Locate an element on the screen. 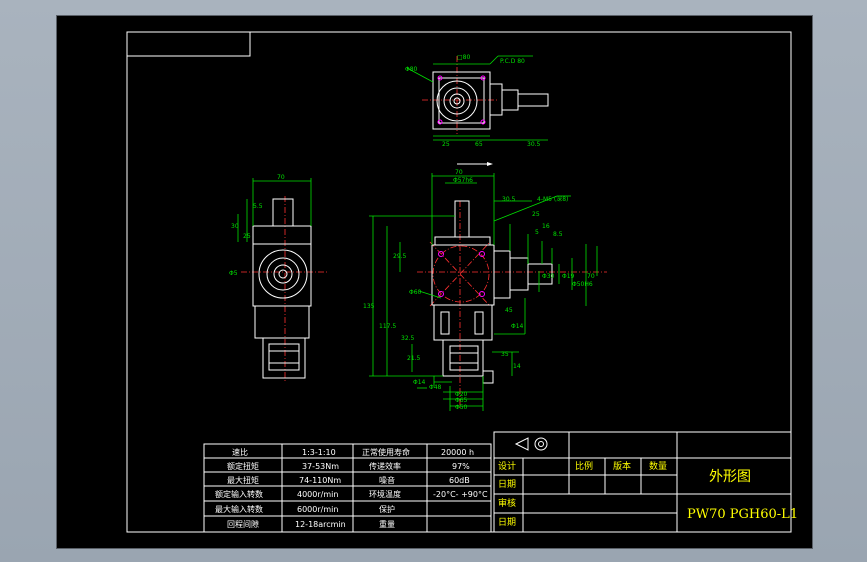  dim-top-pcd: P.C.D 80 is located at coordinates (512, 61).